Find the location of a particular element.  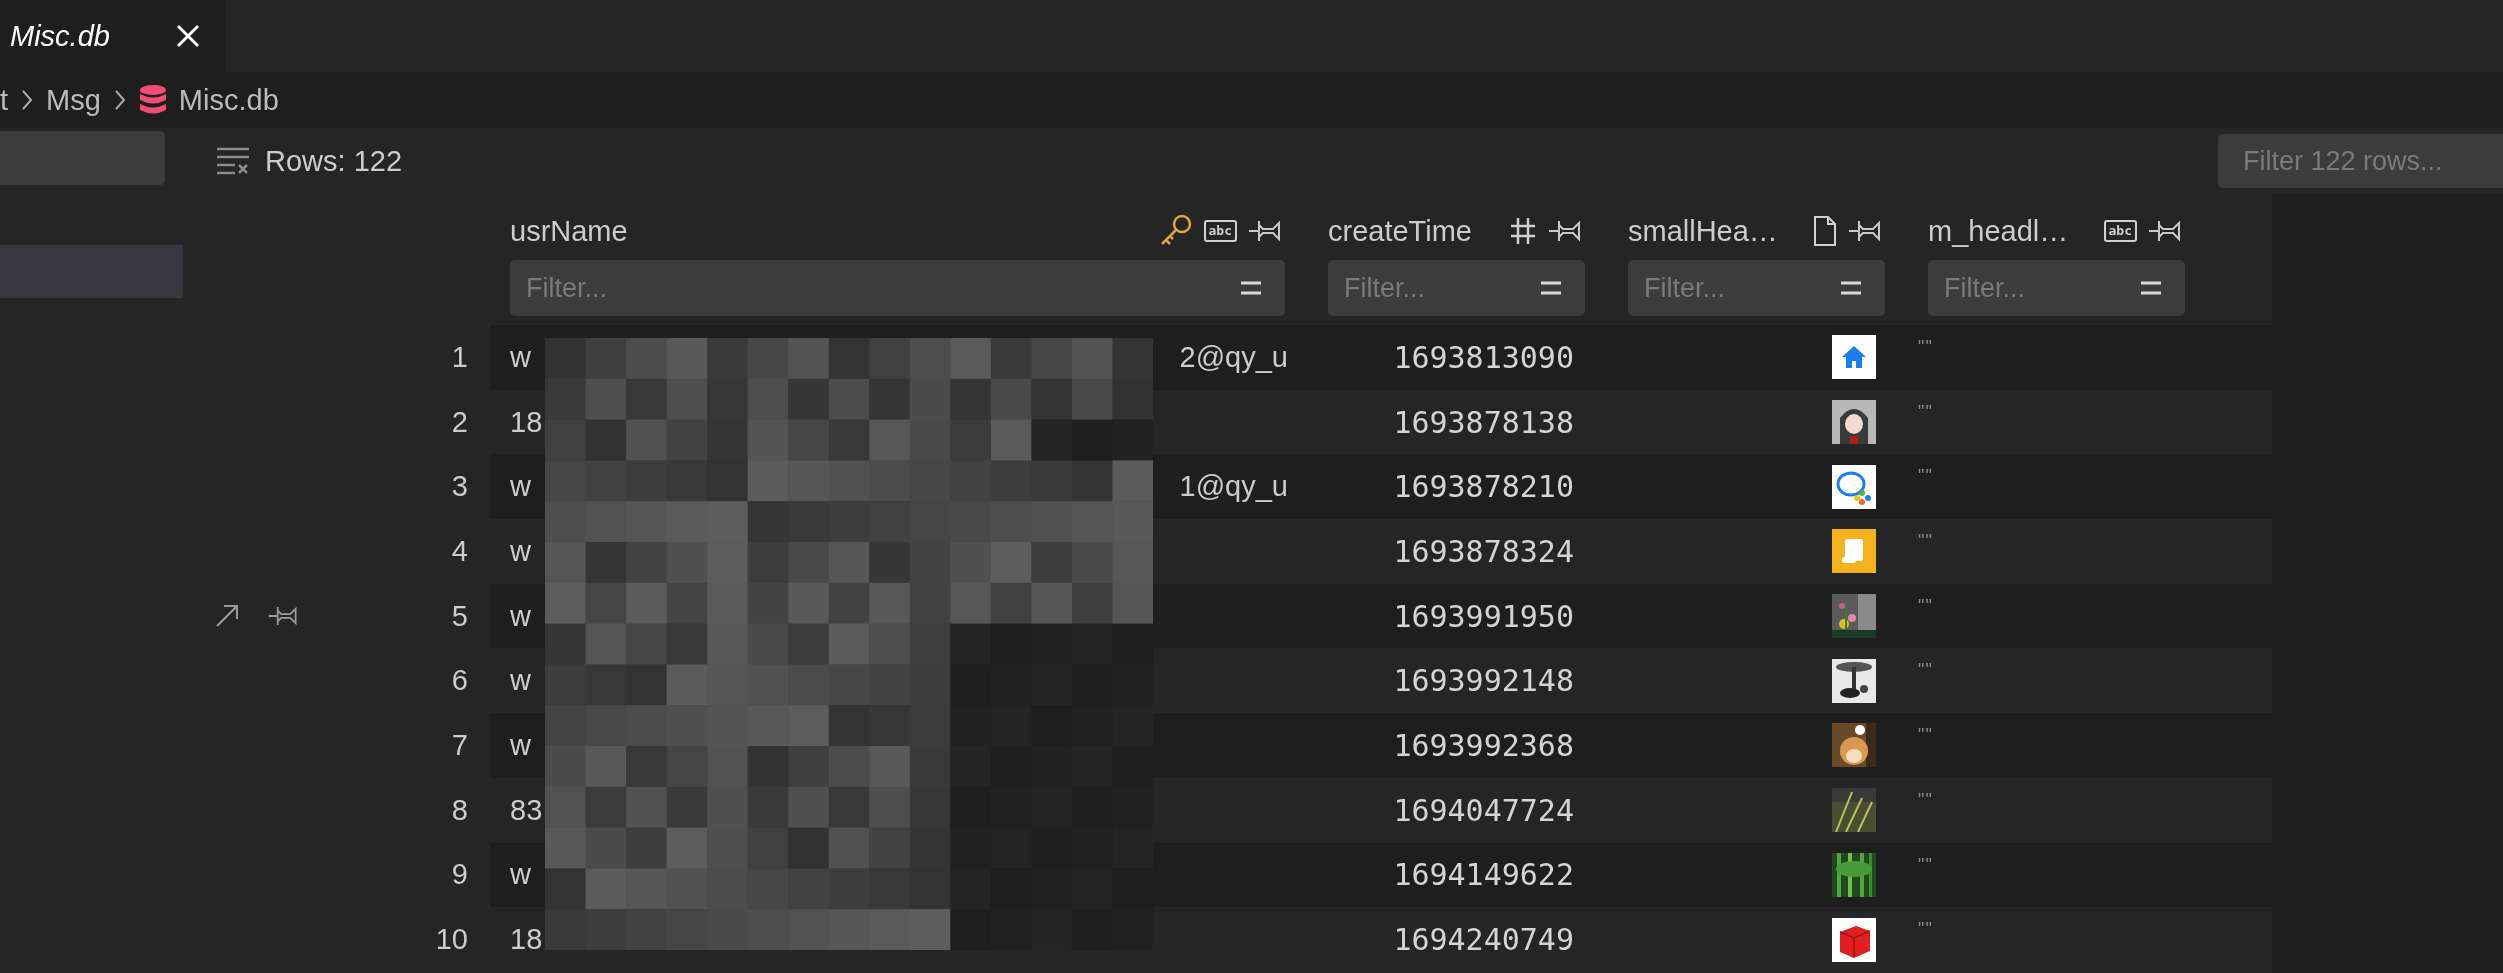

file-icon is located at coordinates (1825, 231).